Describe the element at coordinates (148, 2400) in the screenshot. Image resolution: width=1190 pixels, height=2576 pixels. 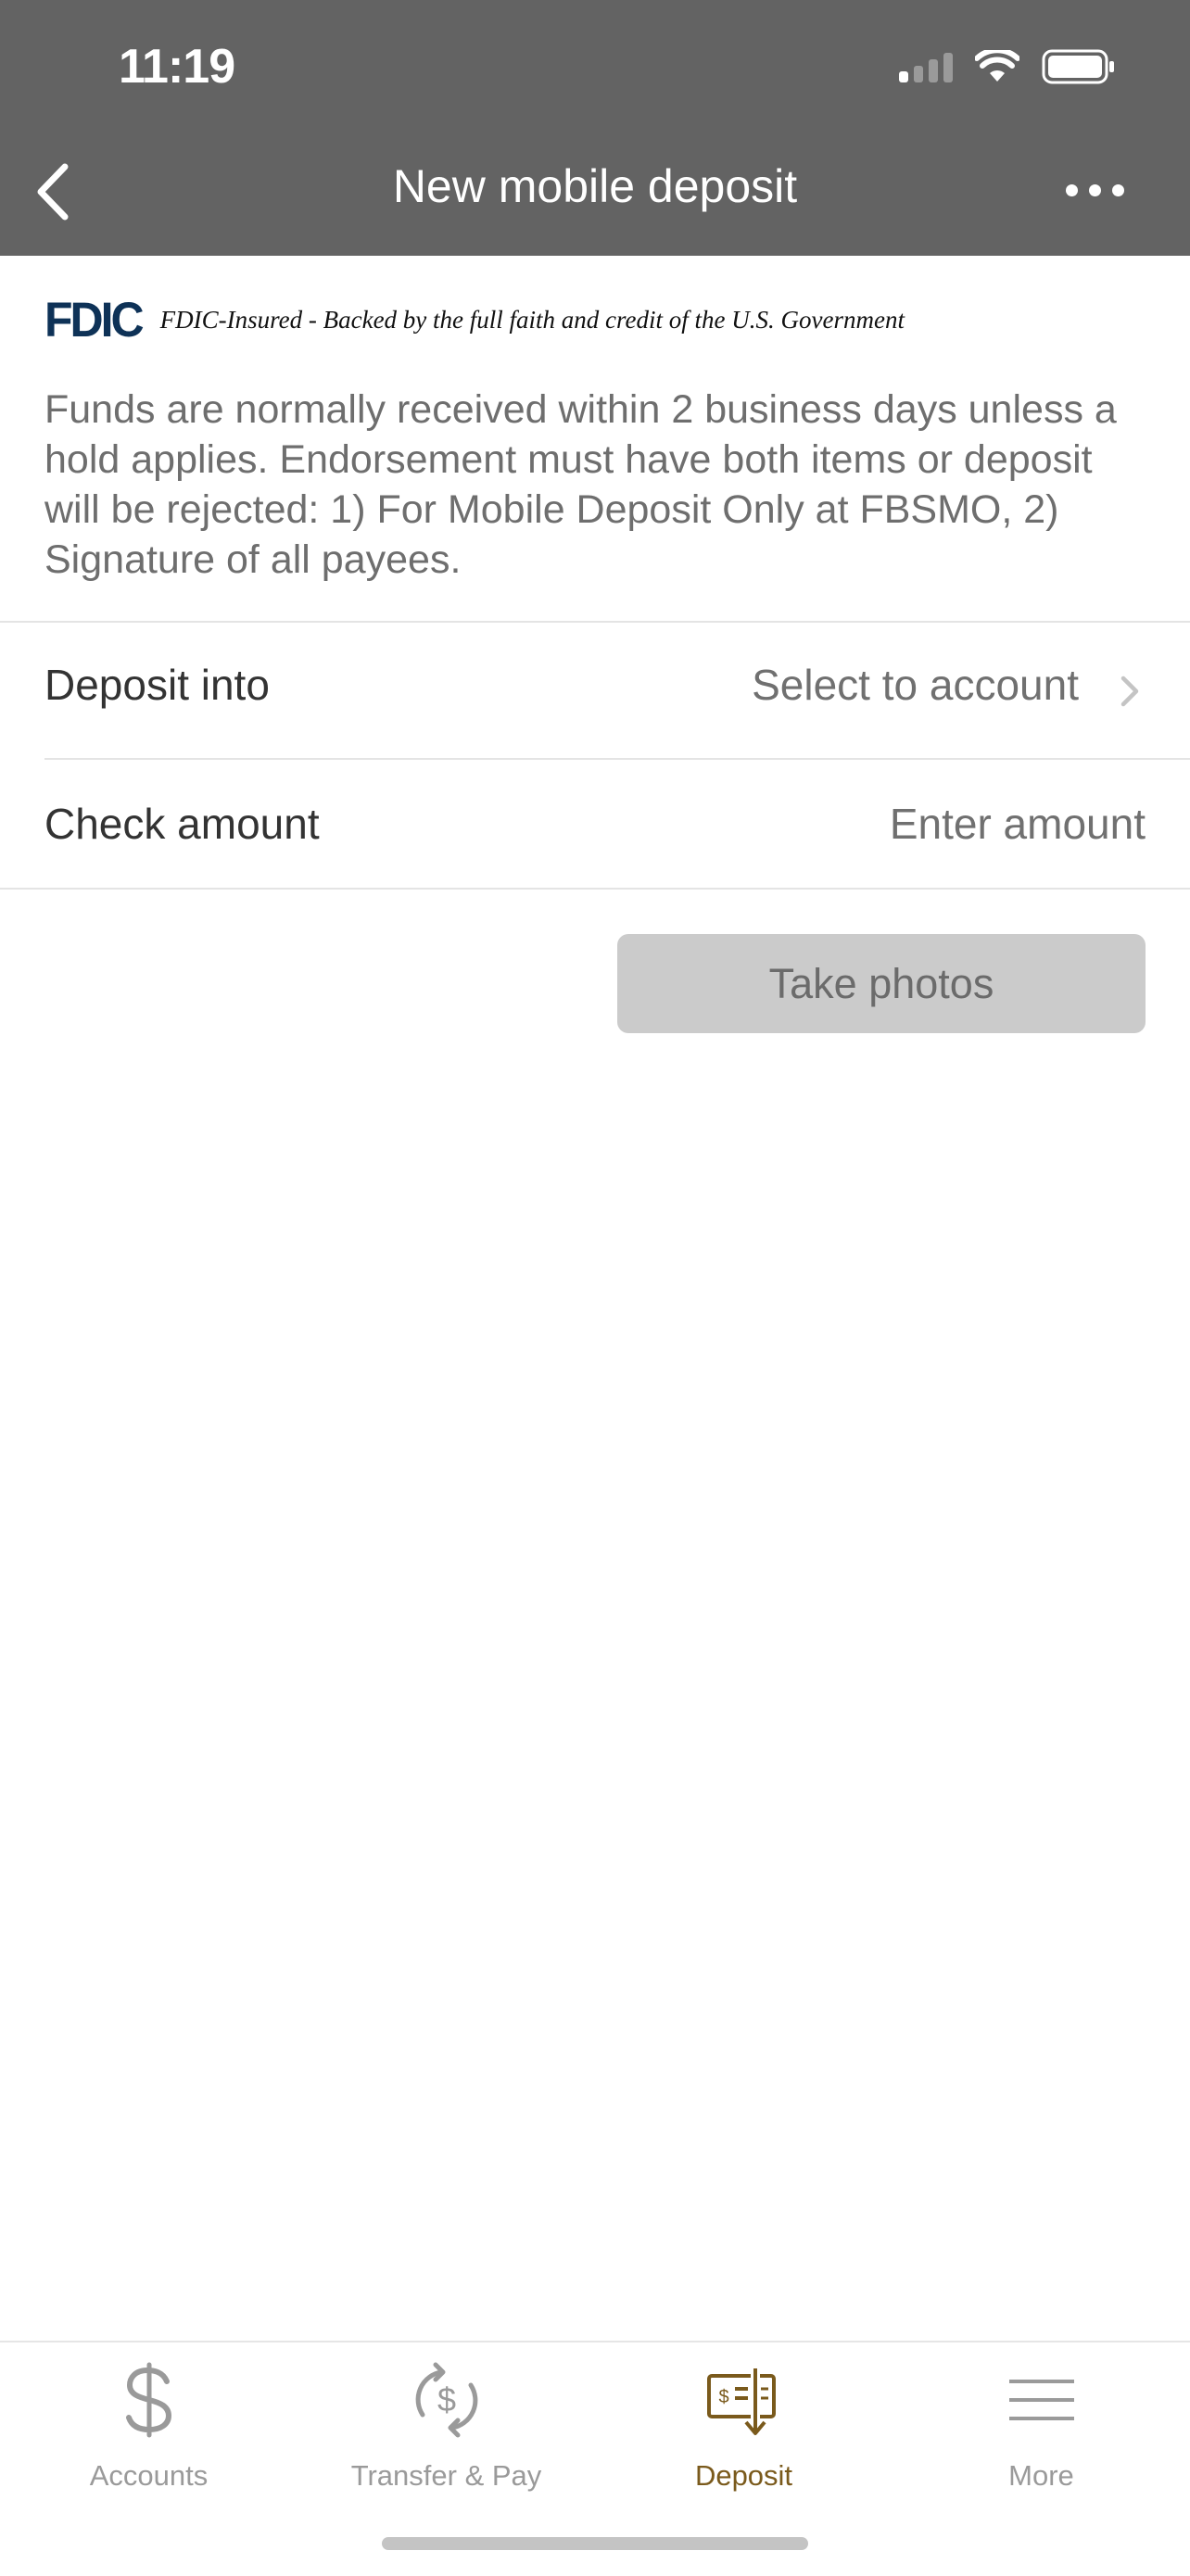
I see `dollar-icon` at that location.